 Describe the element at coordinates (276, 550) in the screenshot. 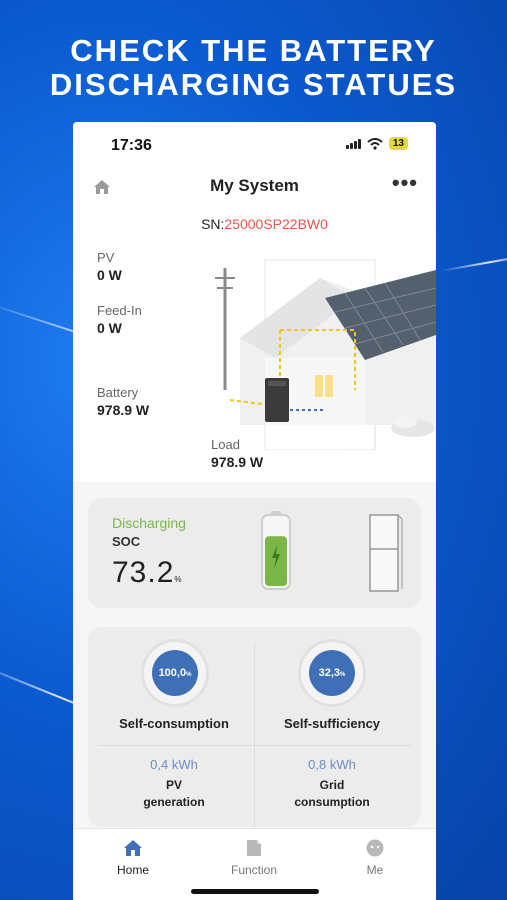

I see `battery-level-icon` at that location.